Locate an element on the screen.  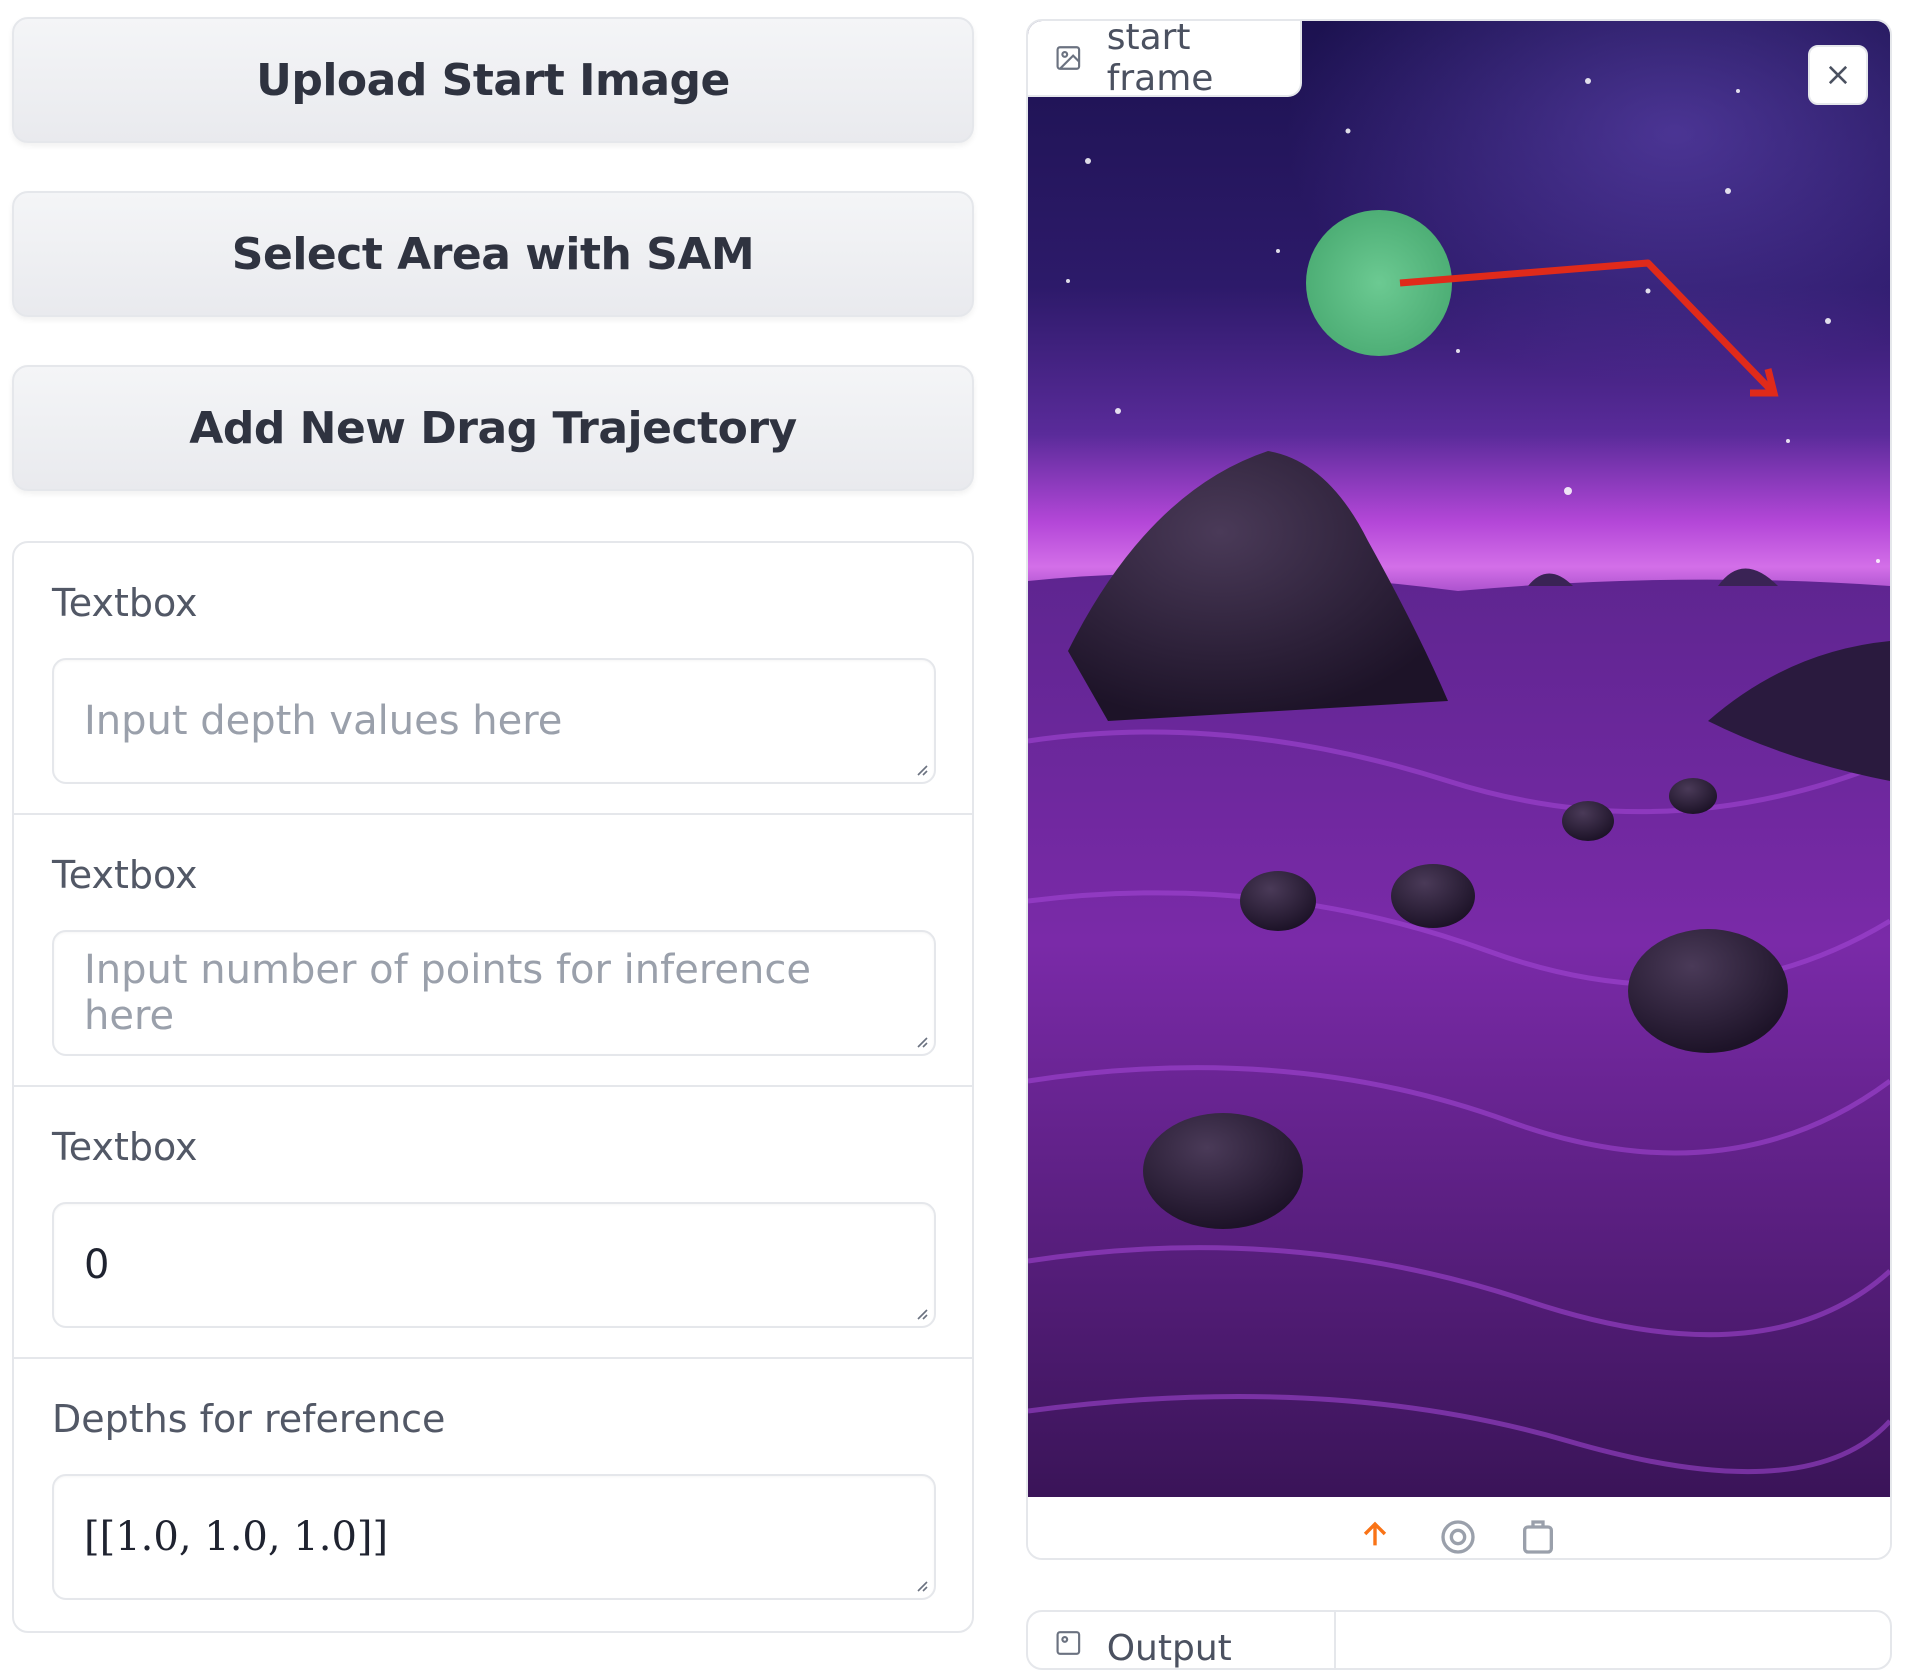
value-field: Textbox 0 is located at coordinates (493, 1223).